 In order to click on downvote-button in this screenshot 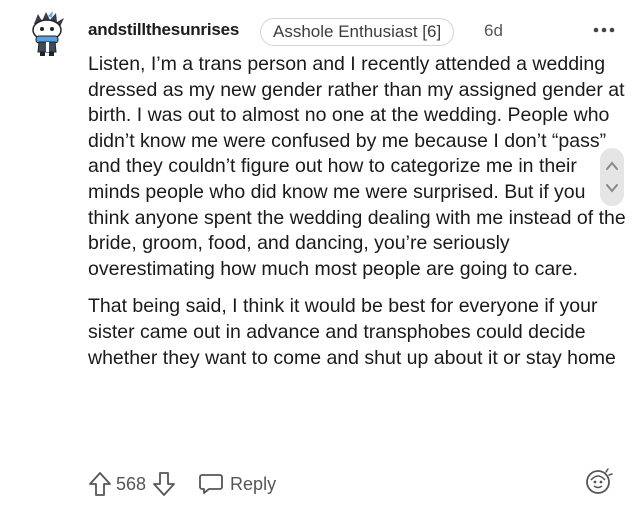, I will do `click(164, 484)`.